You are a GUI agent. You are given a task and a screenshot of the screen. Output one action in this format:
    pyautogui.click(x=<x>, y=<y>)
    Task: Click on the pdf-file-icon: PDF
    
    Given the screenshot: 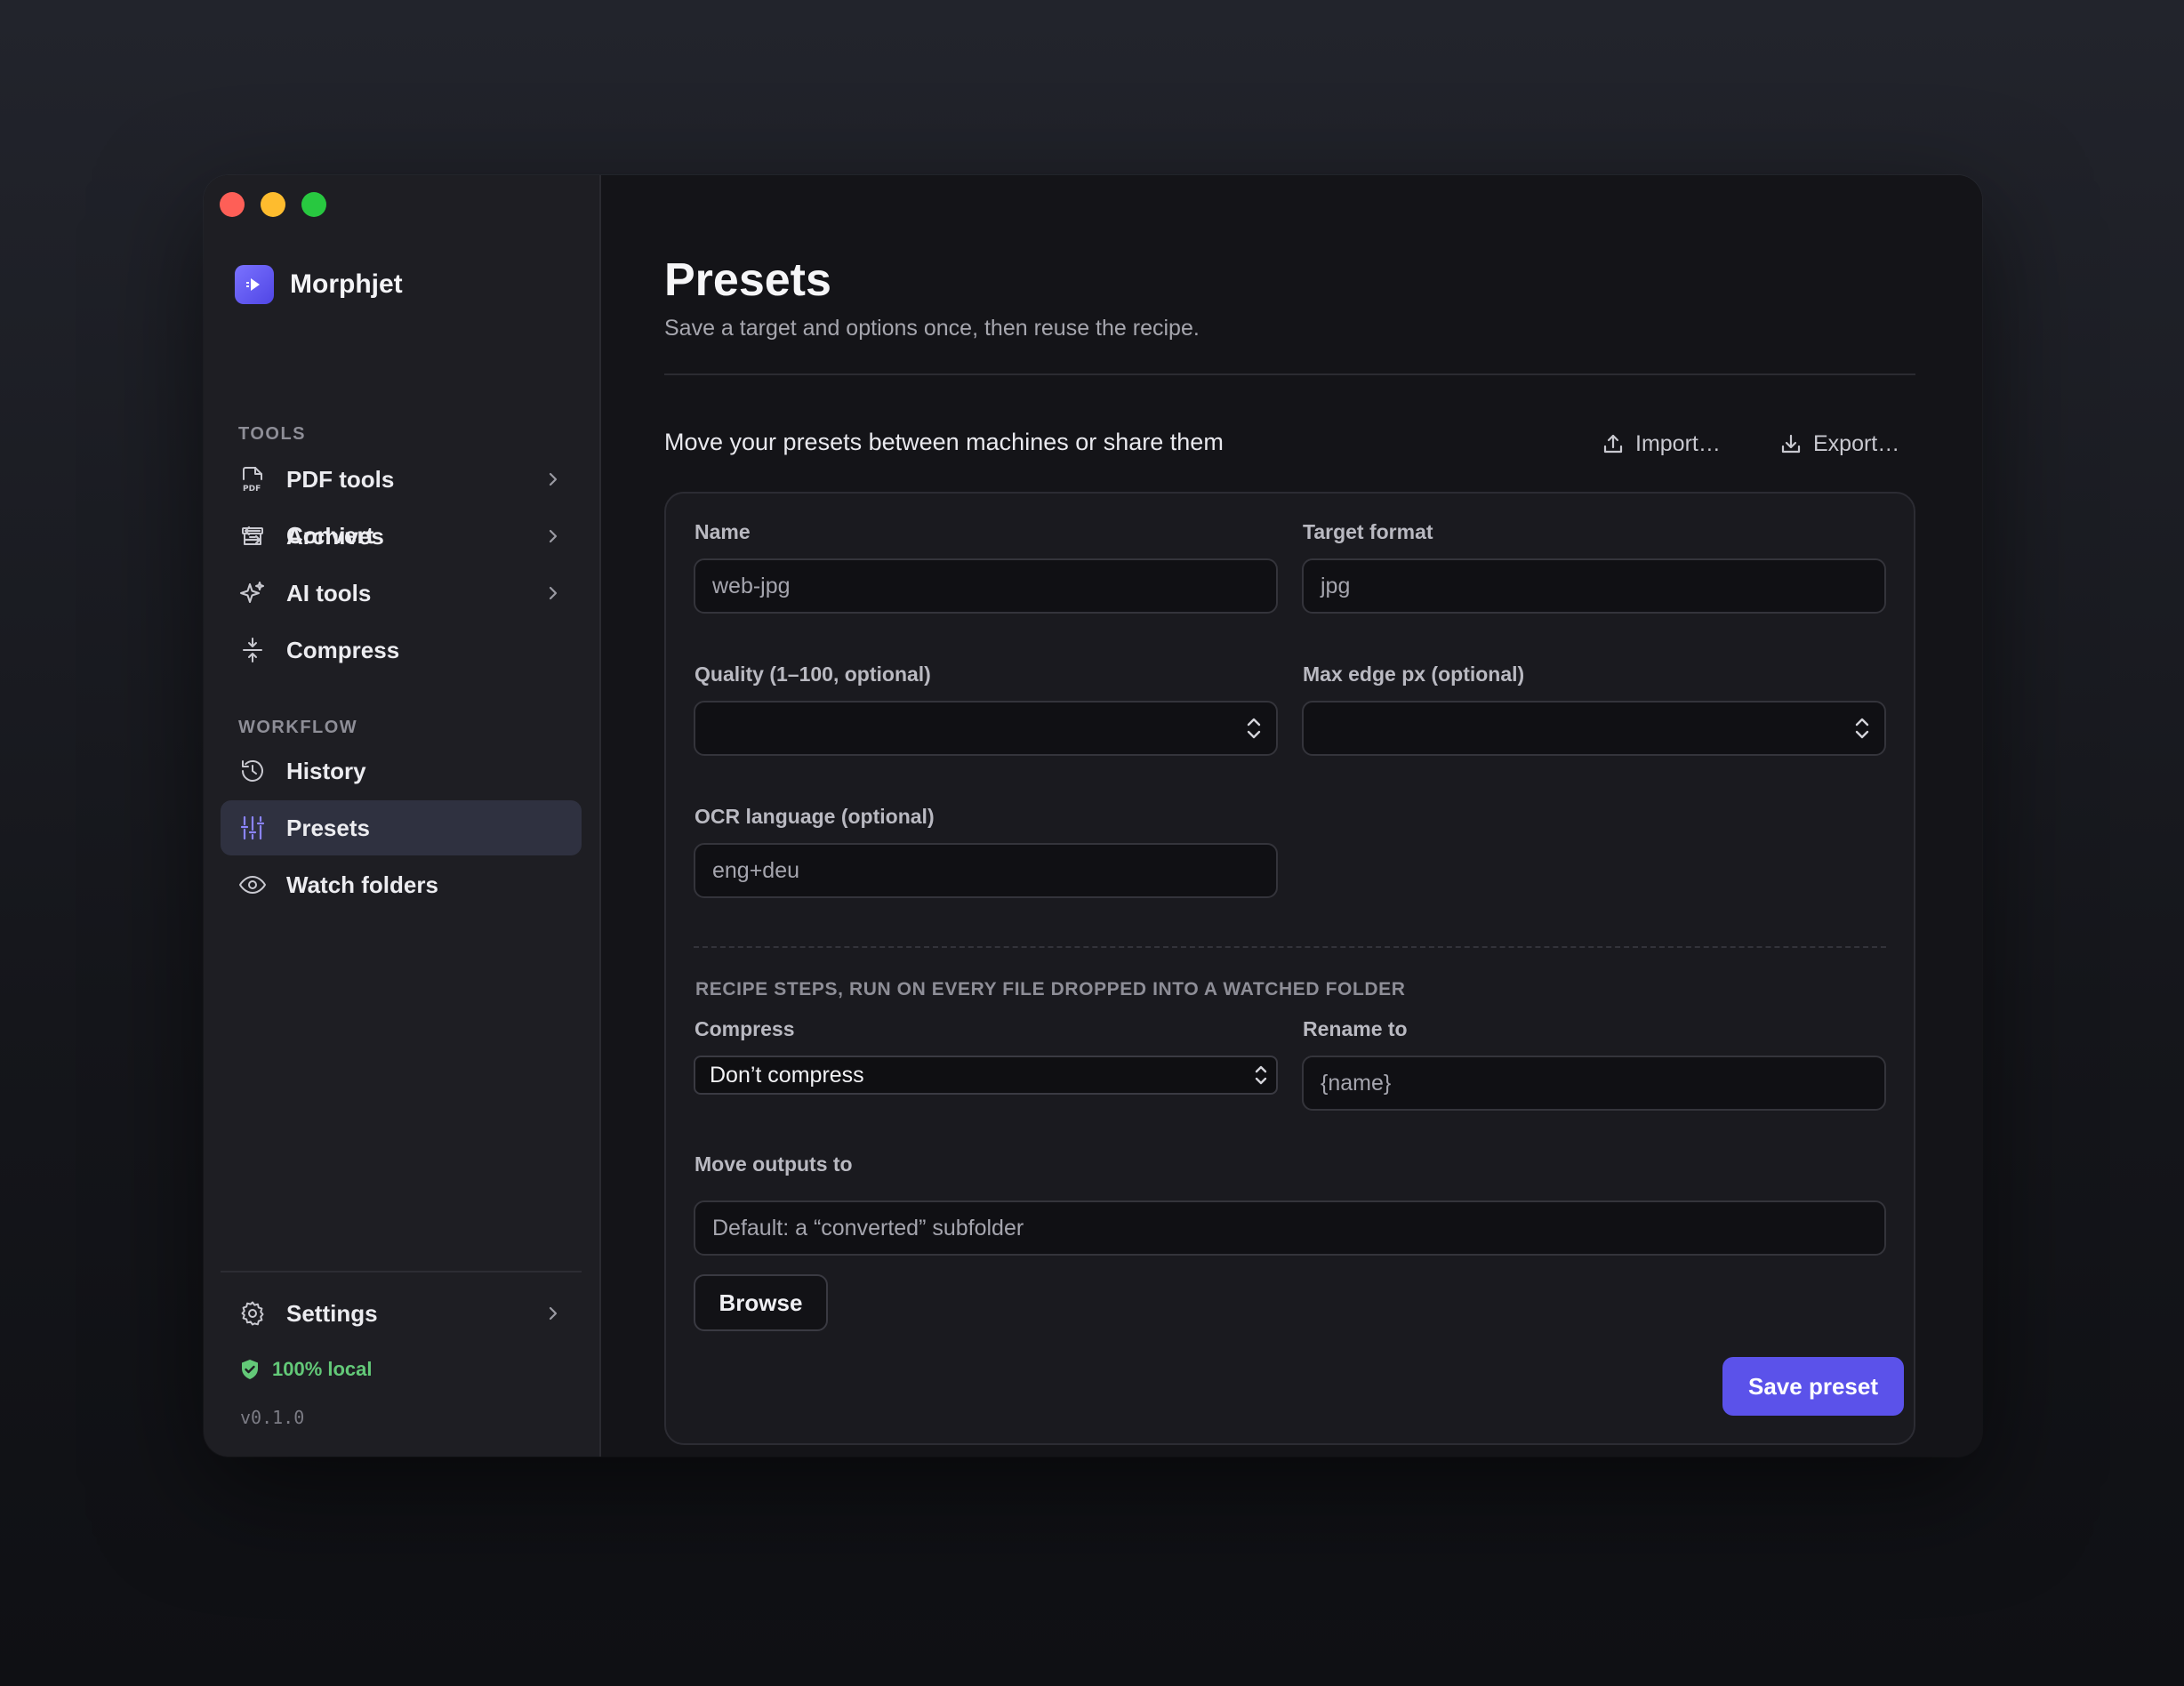 What is the action you would take?
    pyautogui.click(x=252, y=479)
    